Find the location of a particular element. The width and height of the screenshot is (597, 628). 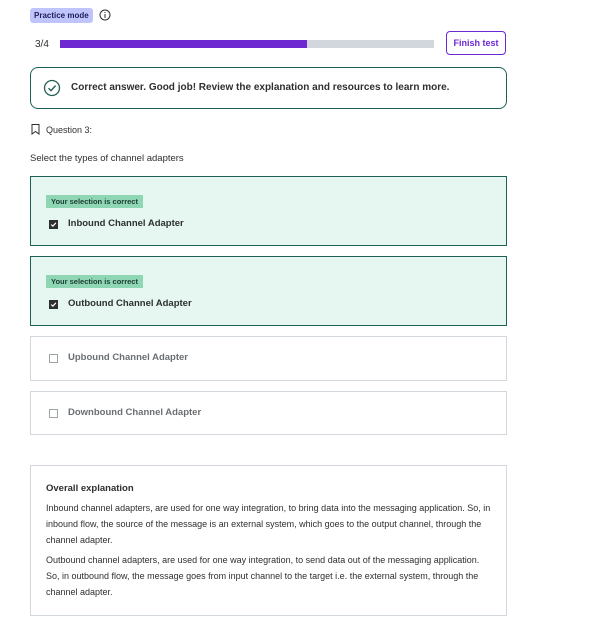

explanation-title: Overall explanation is located at coordinates (90, 488).